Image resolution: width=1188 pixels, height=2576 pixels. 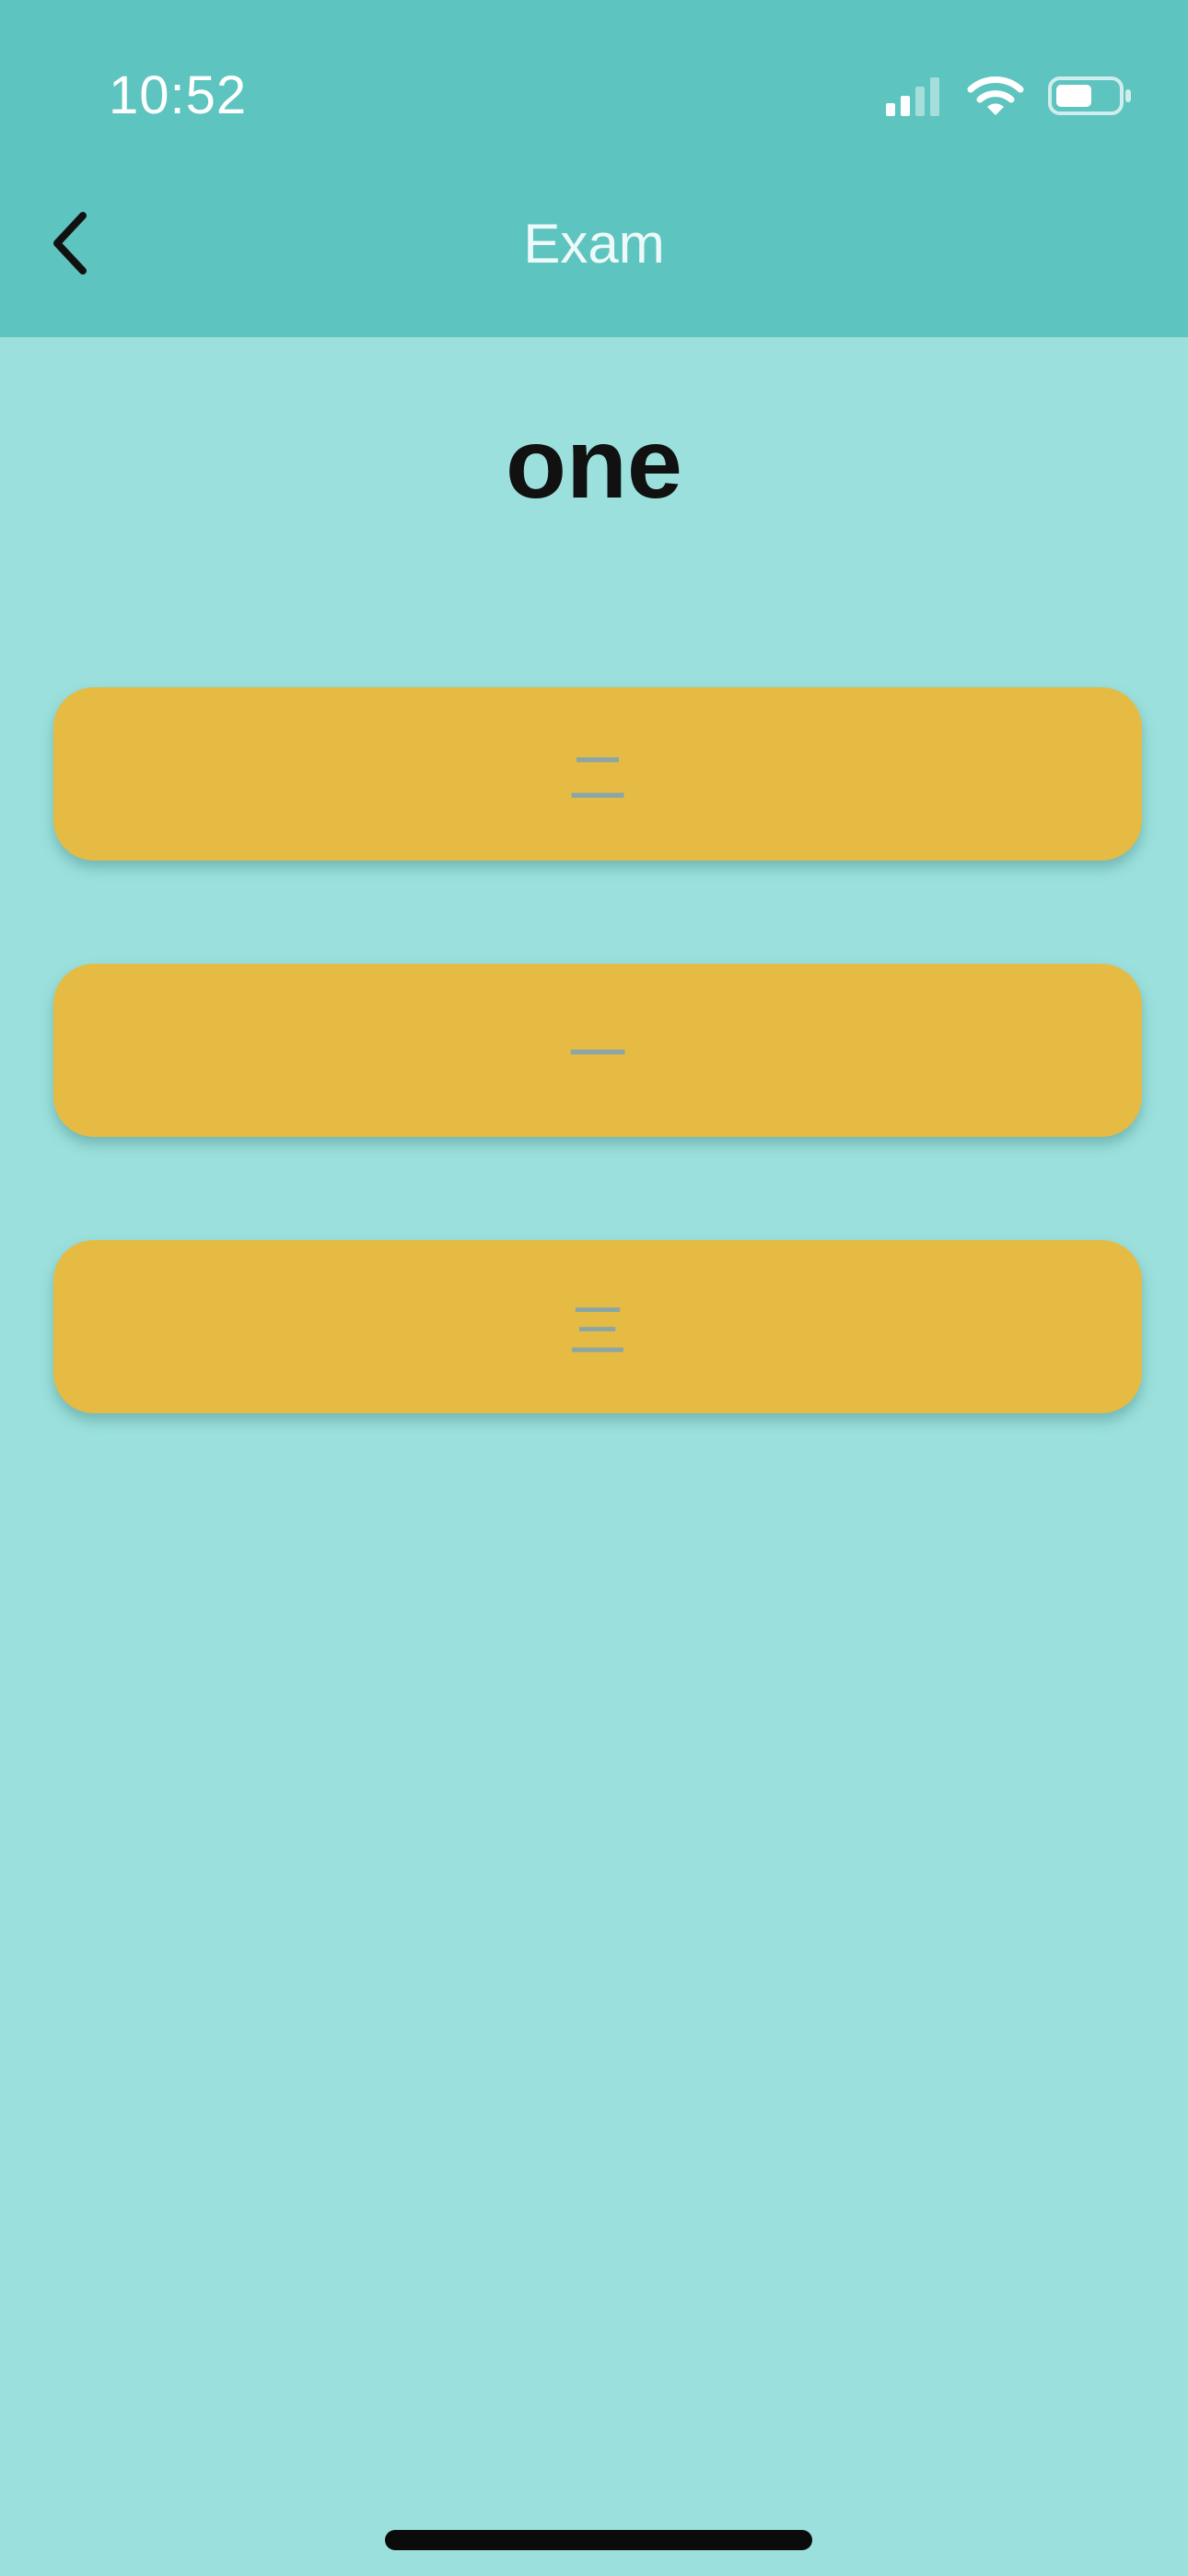 I want to click on answer-option-2: 一, so click(x=597, y=1050).